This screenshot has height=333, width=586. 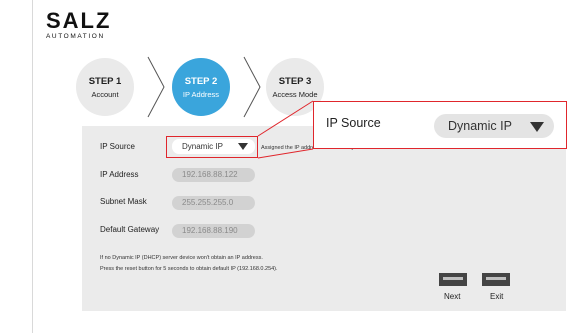 What do you see at coordinates (295, 81) in the screenshot?
I see `step-title: STEP 3` at bounding box center [295, 81].